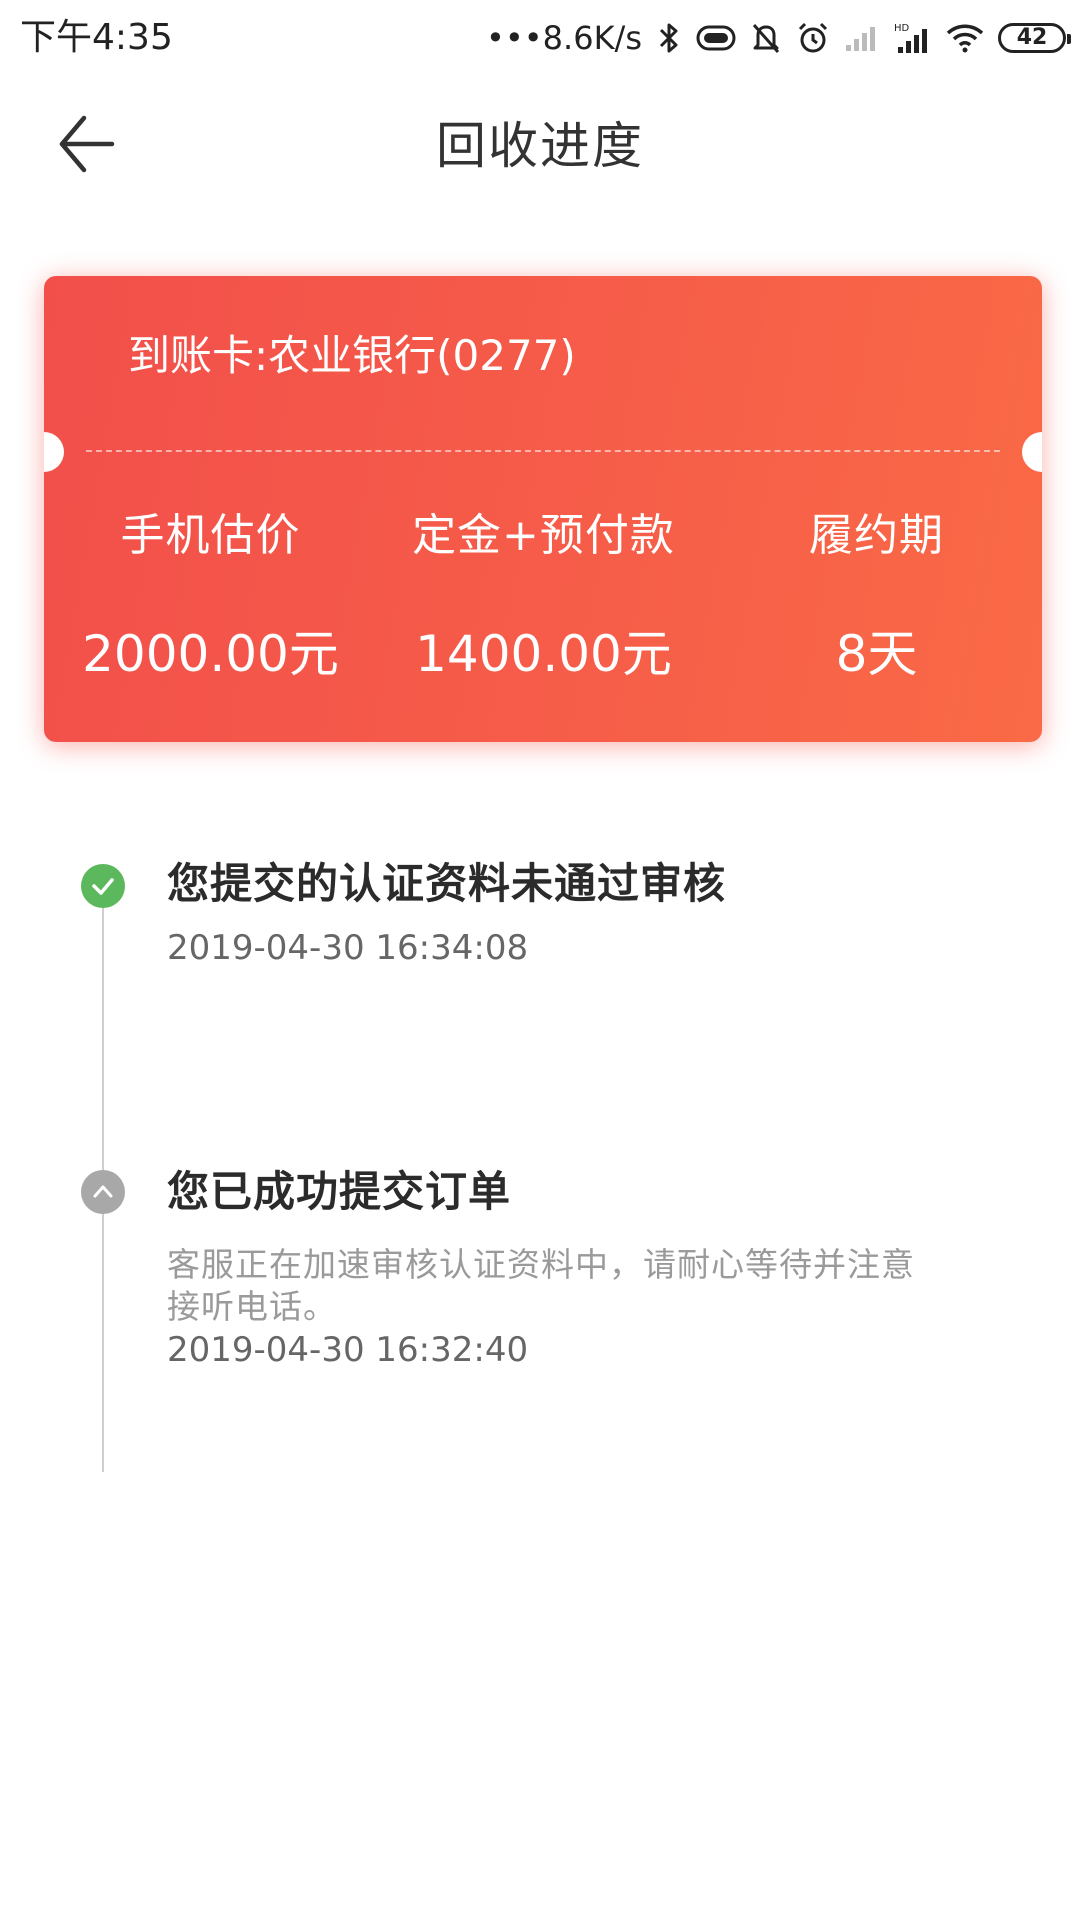 This screenshot has height=1920, width=1080. What do you see at coordinates (541, 1264) in the screenshot?
I see `desc-line-1: 客服正在加速审核认证资料中，请耐心等待并注意` at bounding box center [541, 1264].